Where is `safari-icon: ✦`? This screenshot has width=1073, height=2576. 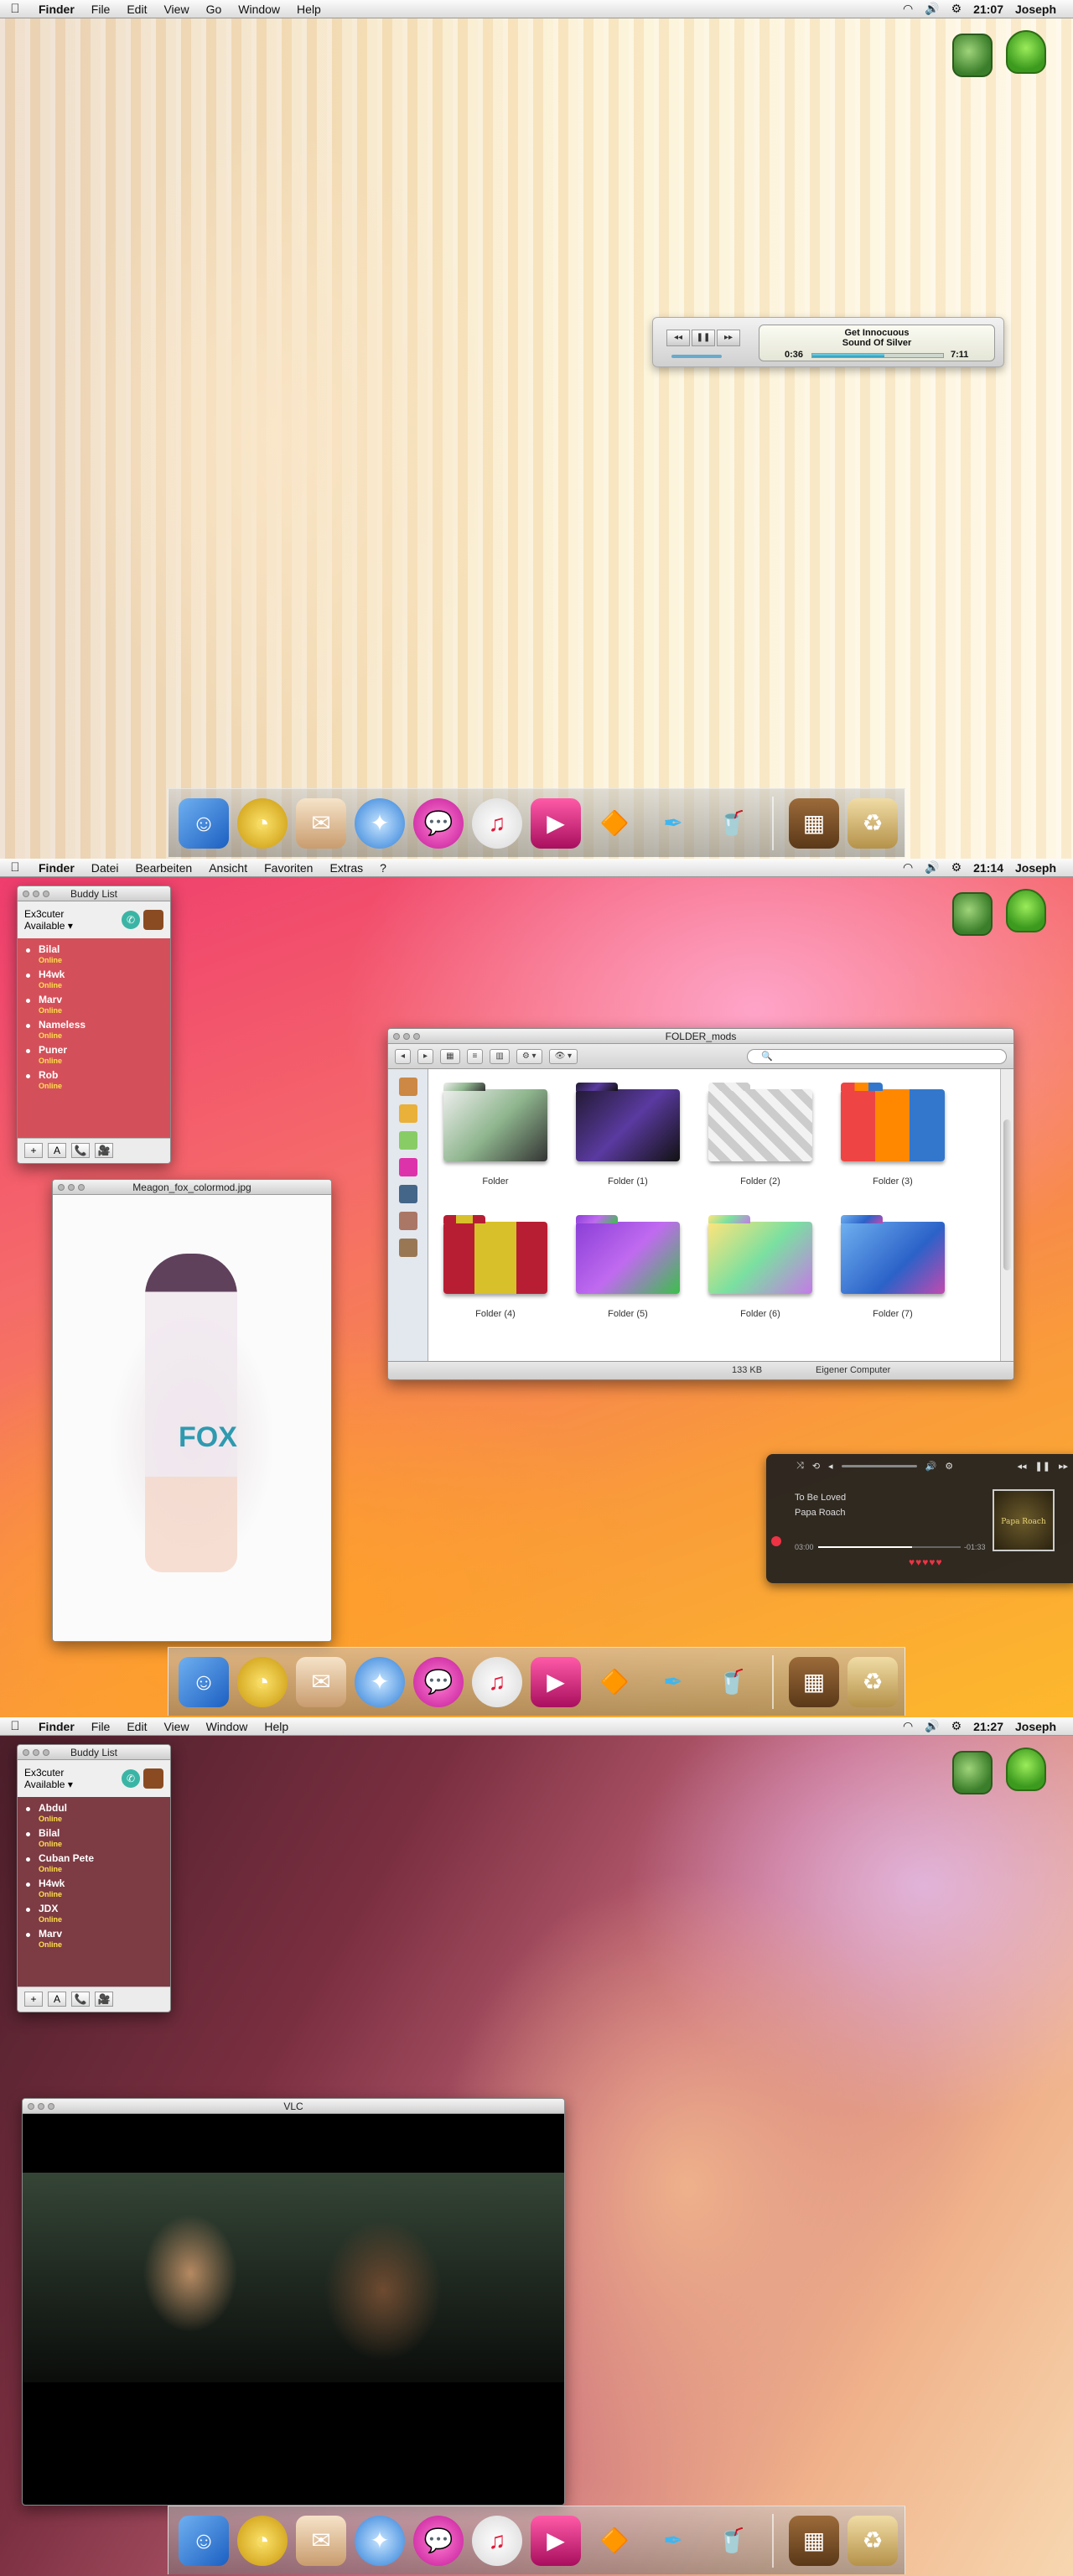
safari-icon: ✦ is located at coordinates (380, 1681).